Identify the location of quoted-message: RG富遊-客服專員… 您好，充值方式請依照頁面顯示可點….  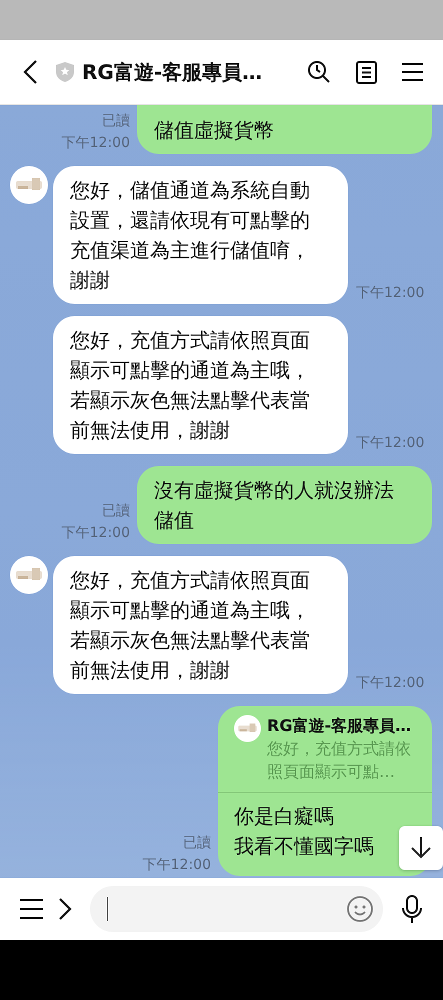
(325, 749).